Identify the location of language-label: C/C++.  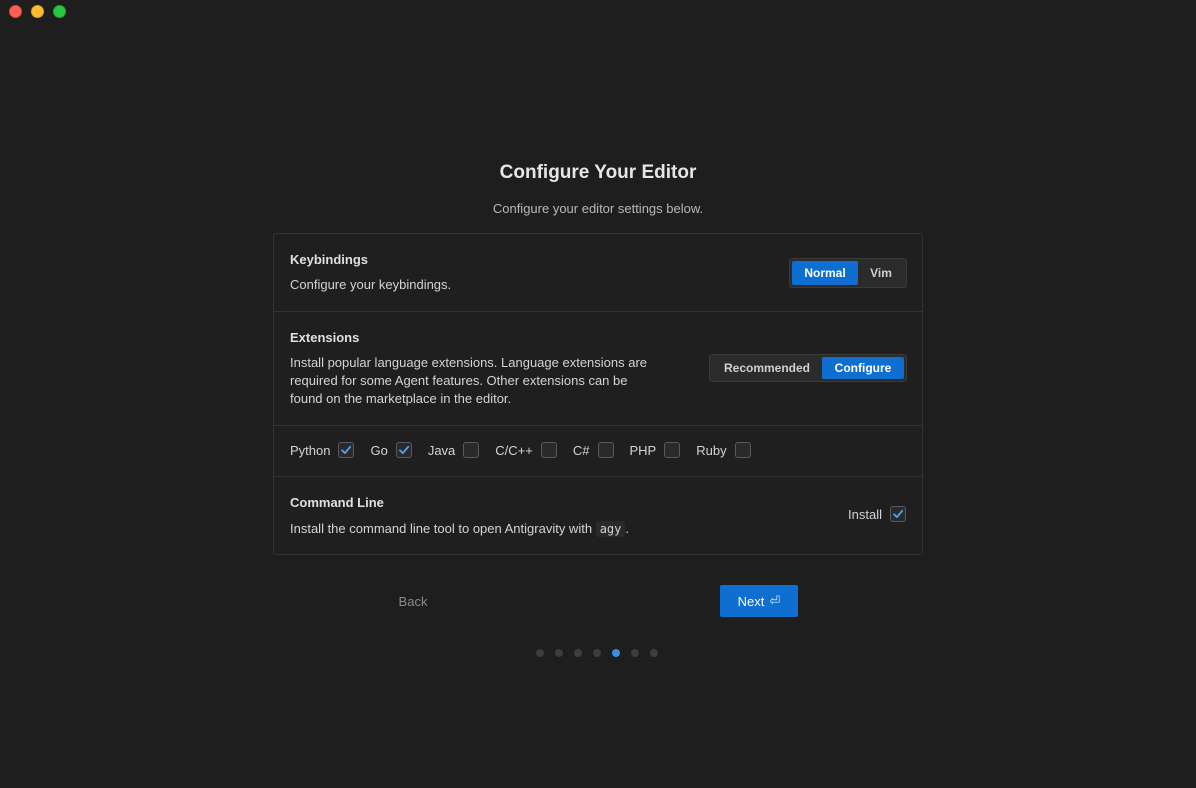
(514, 450).